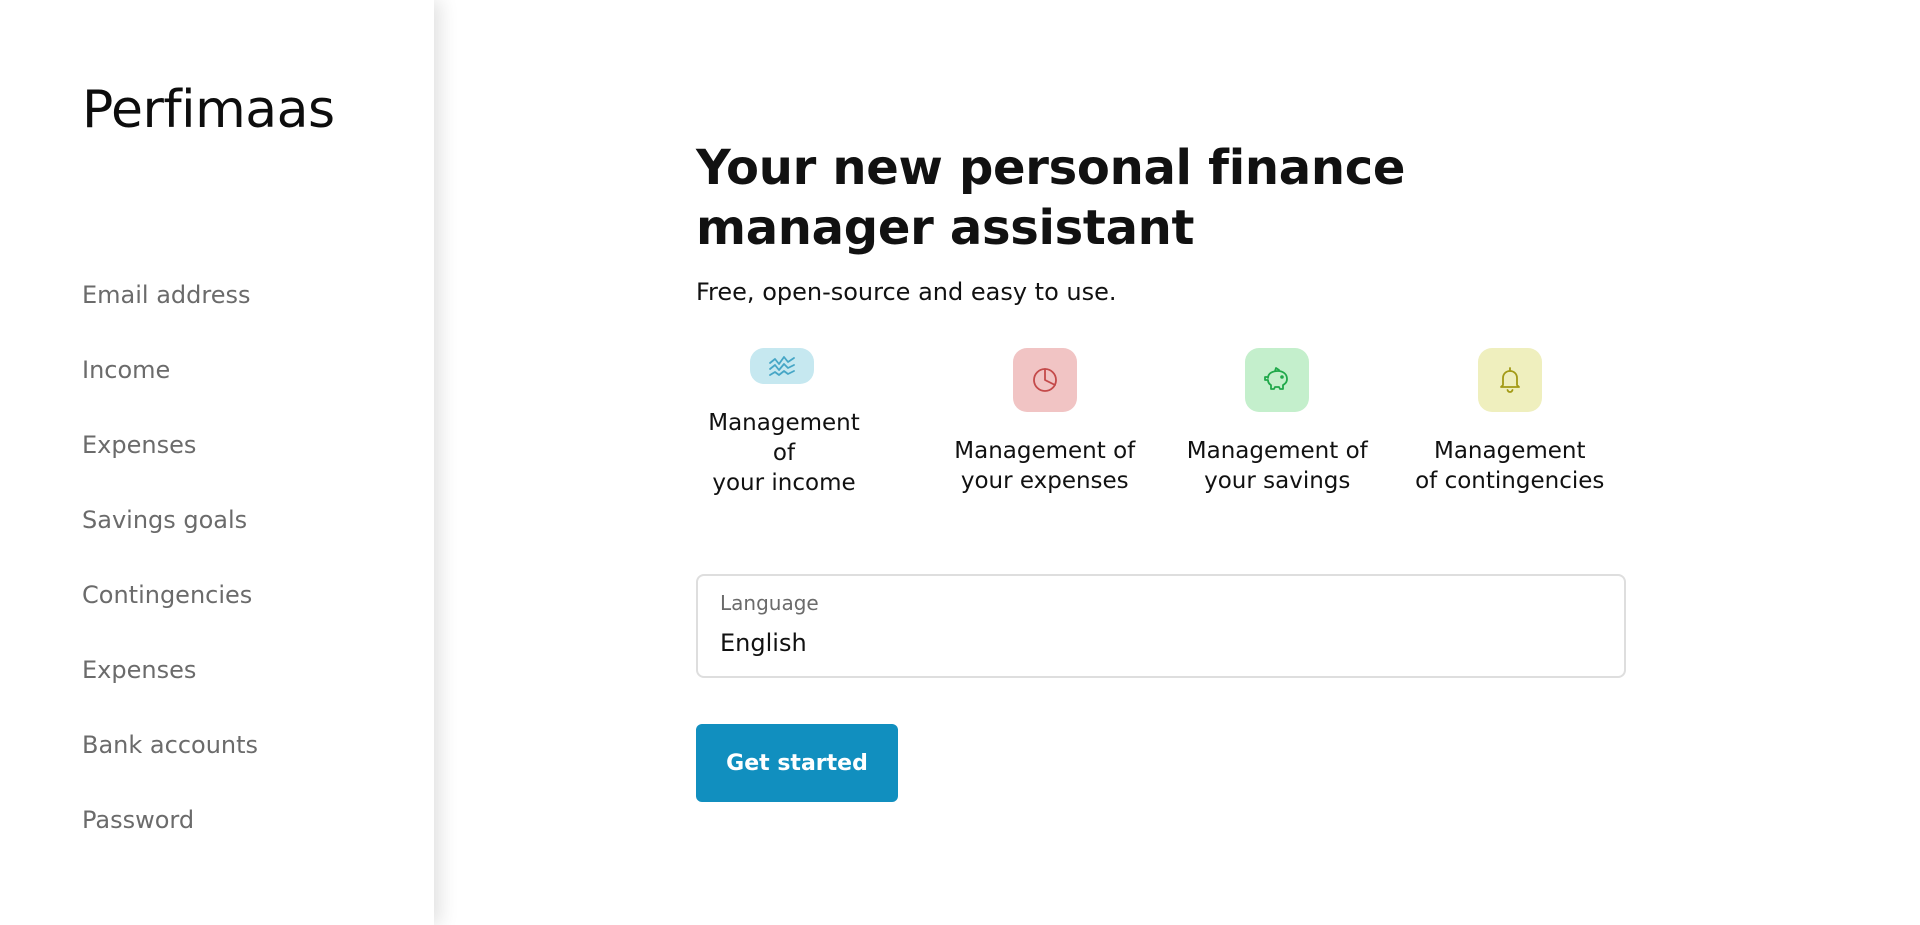 Image resolution: width=1920 pixels, height=925 pixels. Describe the element at coordinates (1277, 423) in the screenshot. I see `feature-savings: Management of your savings` at that location.